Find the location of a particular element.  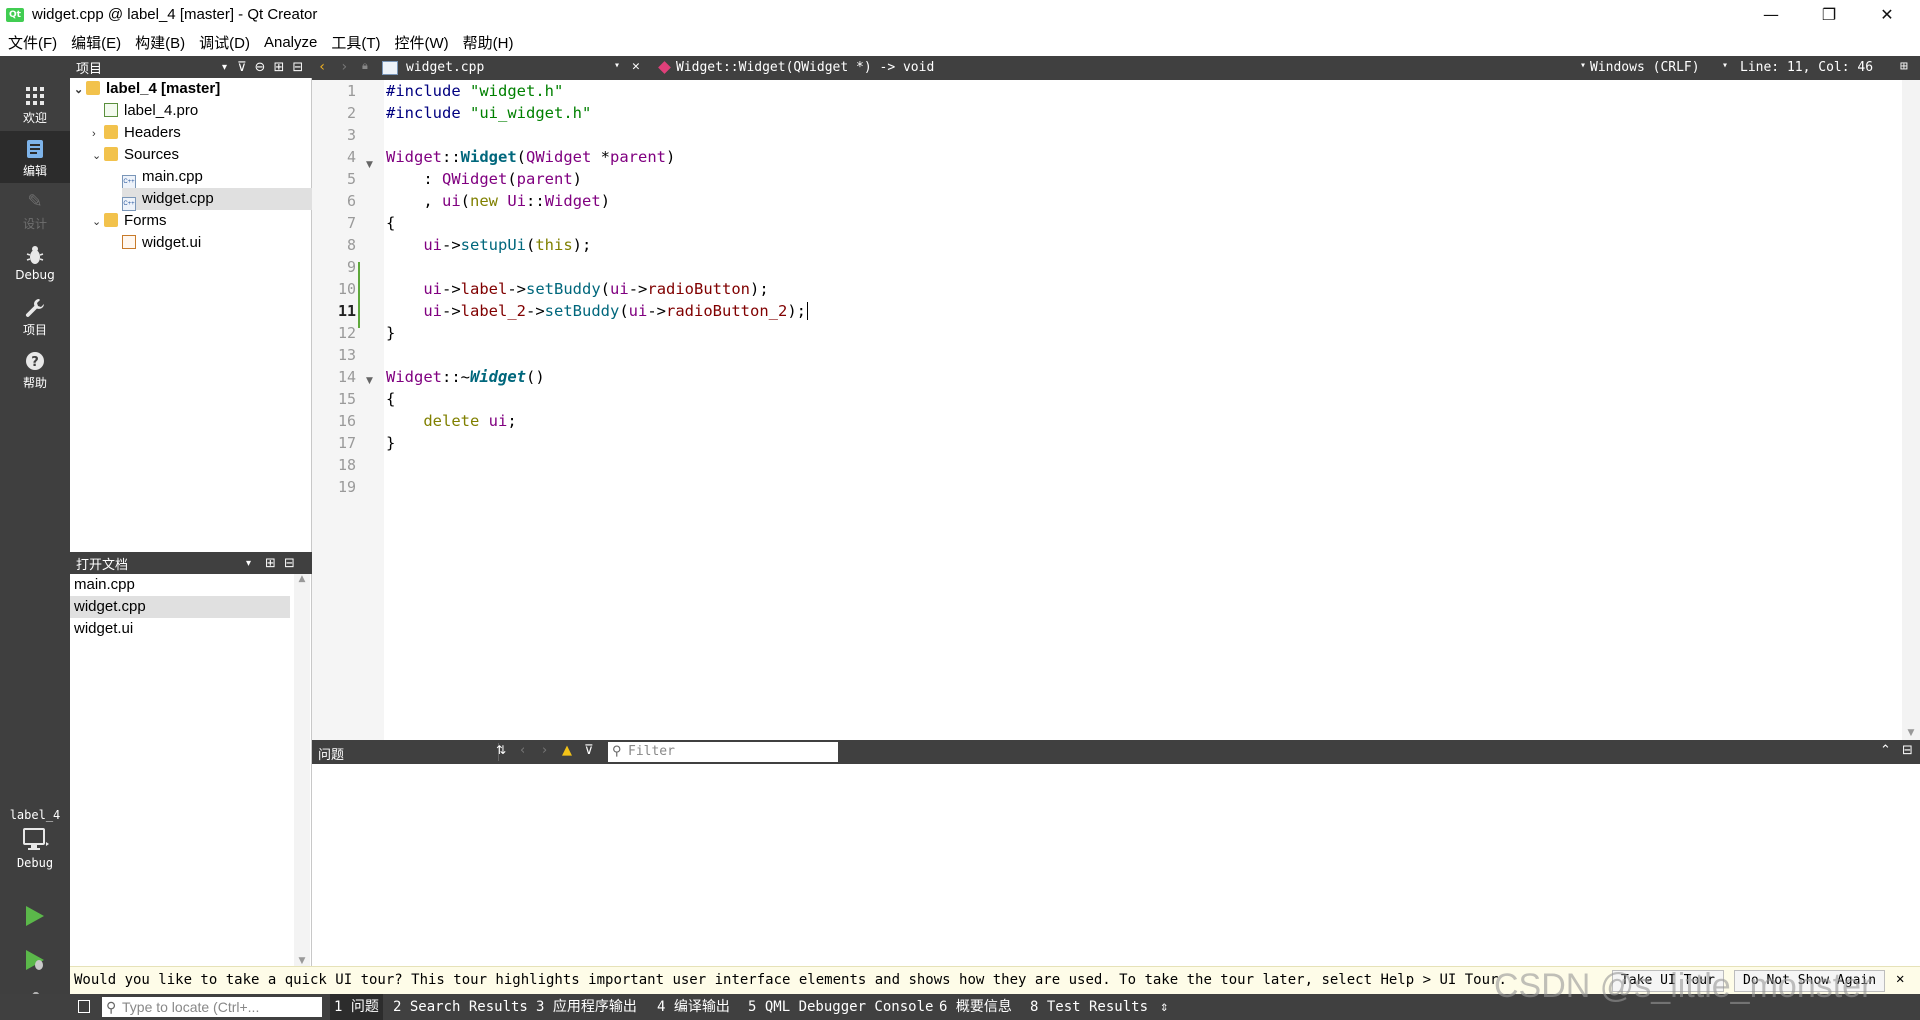

code-line: #include "ui_widget.h" is located at coordinates (488, 113).